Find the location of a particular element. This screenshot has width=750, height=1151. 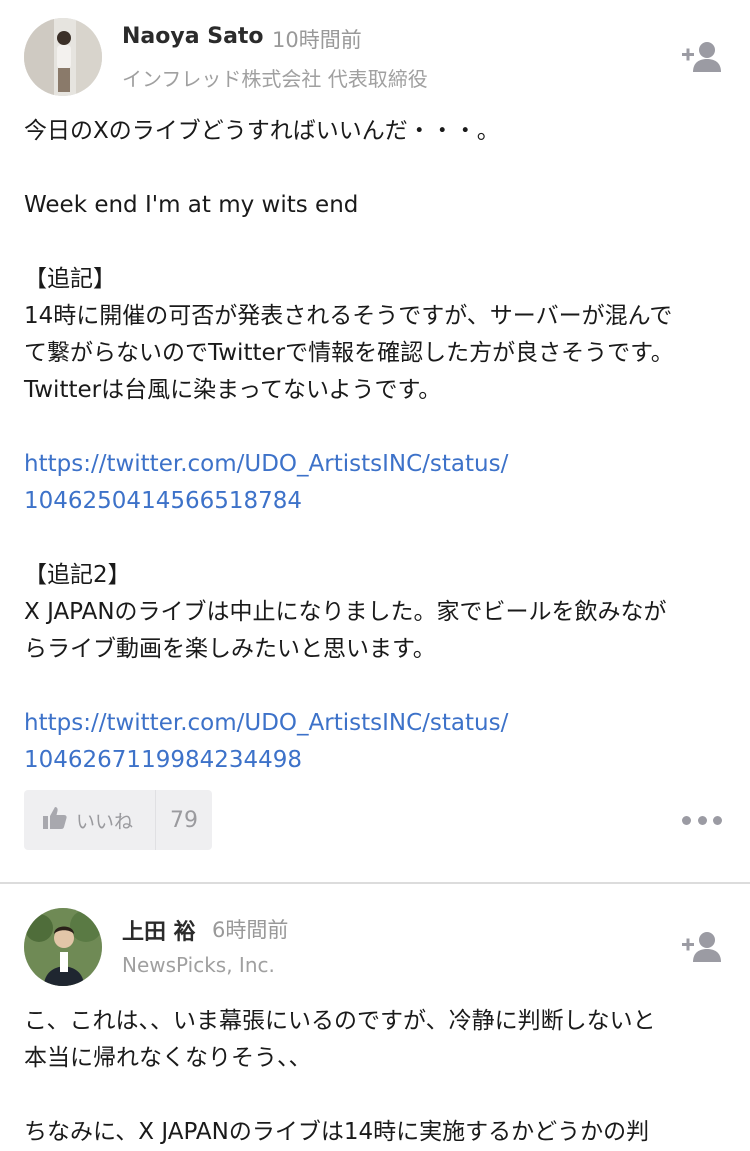

more-dots-icon is located at coordinates (702, 820).